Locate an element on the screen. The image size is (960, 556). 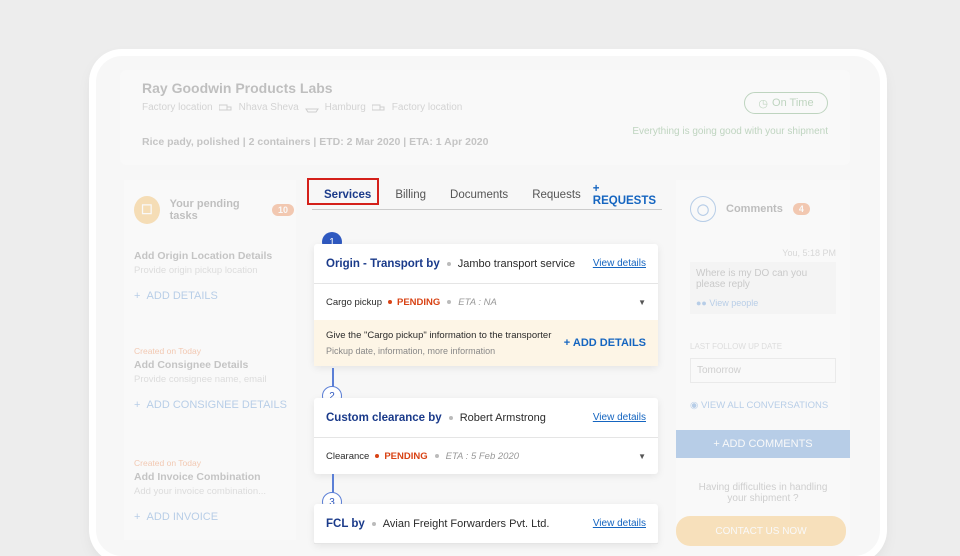
followup-input: Tomorrow is located at coordinates (763, 370).